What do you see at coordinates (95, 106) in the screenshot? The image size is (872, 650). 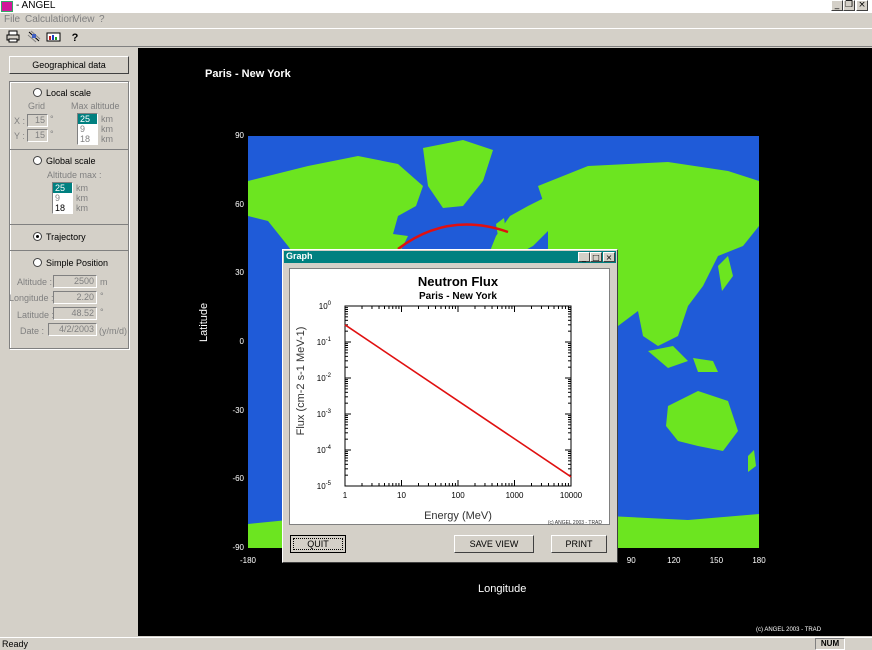 I see `max-altitude-label: Max altitude` at bounding box center [95, 106].